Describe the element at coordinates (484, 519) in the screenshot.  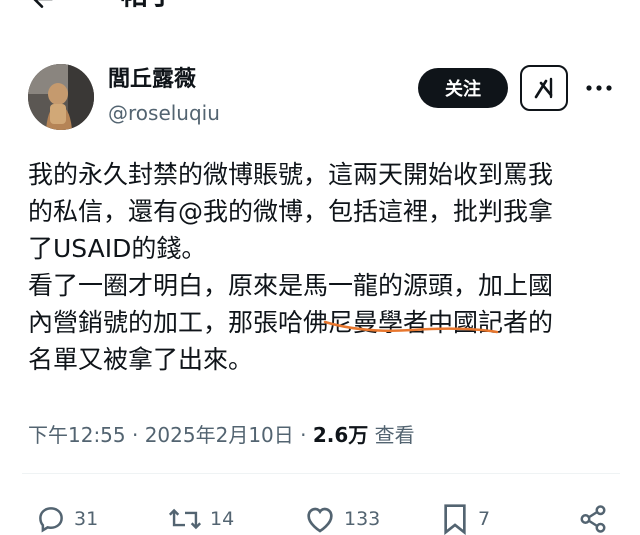
I see `bookmark-count: 7` at that location.